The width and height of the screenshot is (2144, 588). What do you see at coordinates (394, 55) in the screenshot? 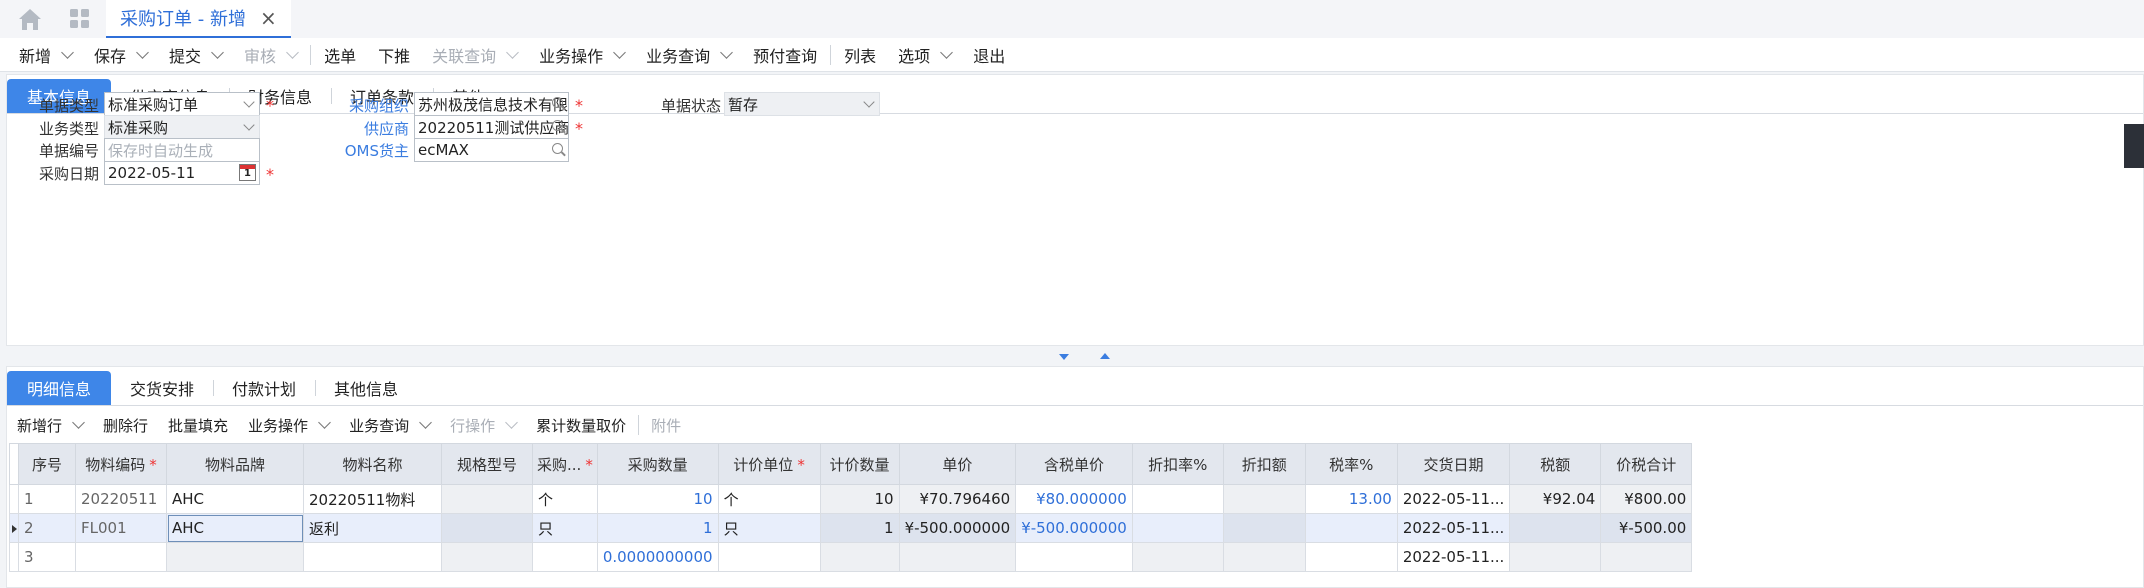
I see `toolbar-button-5: 下推` at bounding box center [394, 55].